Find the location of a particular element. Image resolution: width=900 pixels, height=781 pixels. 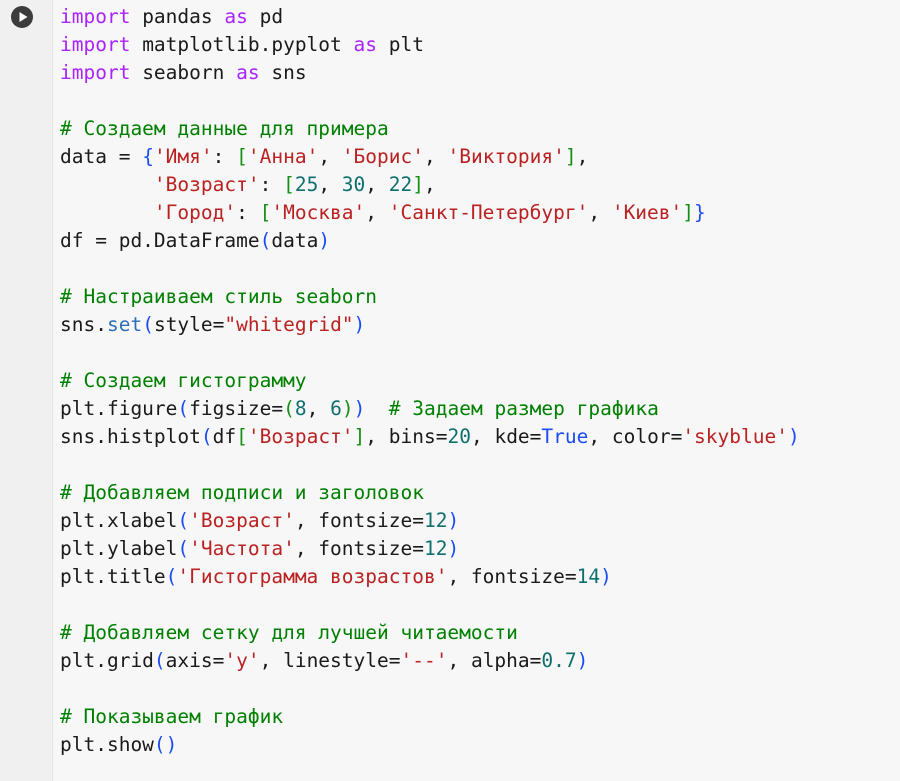

code-token: True is located at coordinates (565, 436).